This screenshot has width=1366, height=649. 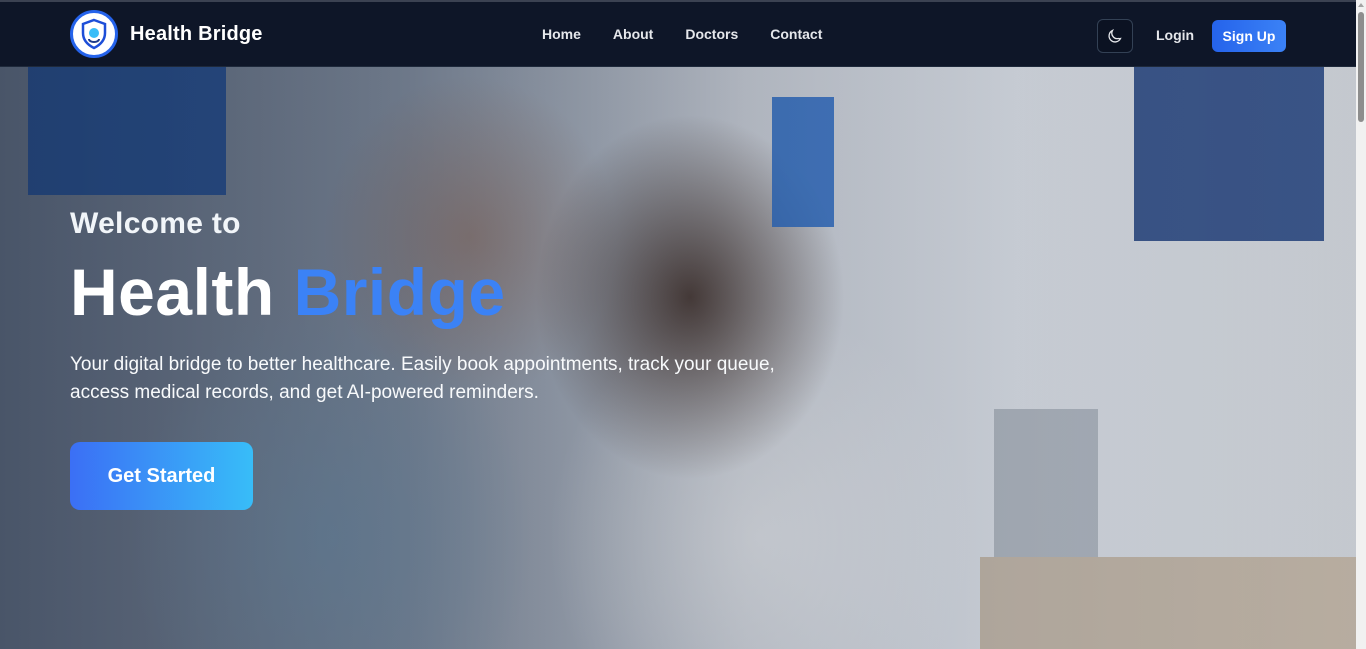 I want to click on hero-title: Health Bridge, so click(x=470, y=292).